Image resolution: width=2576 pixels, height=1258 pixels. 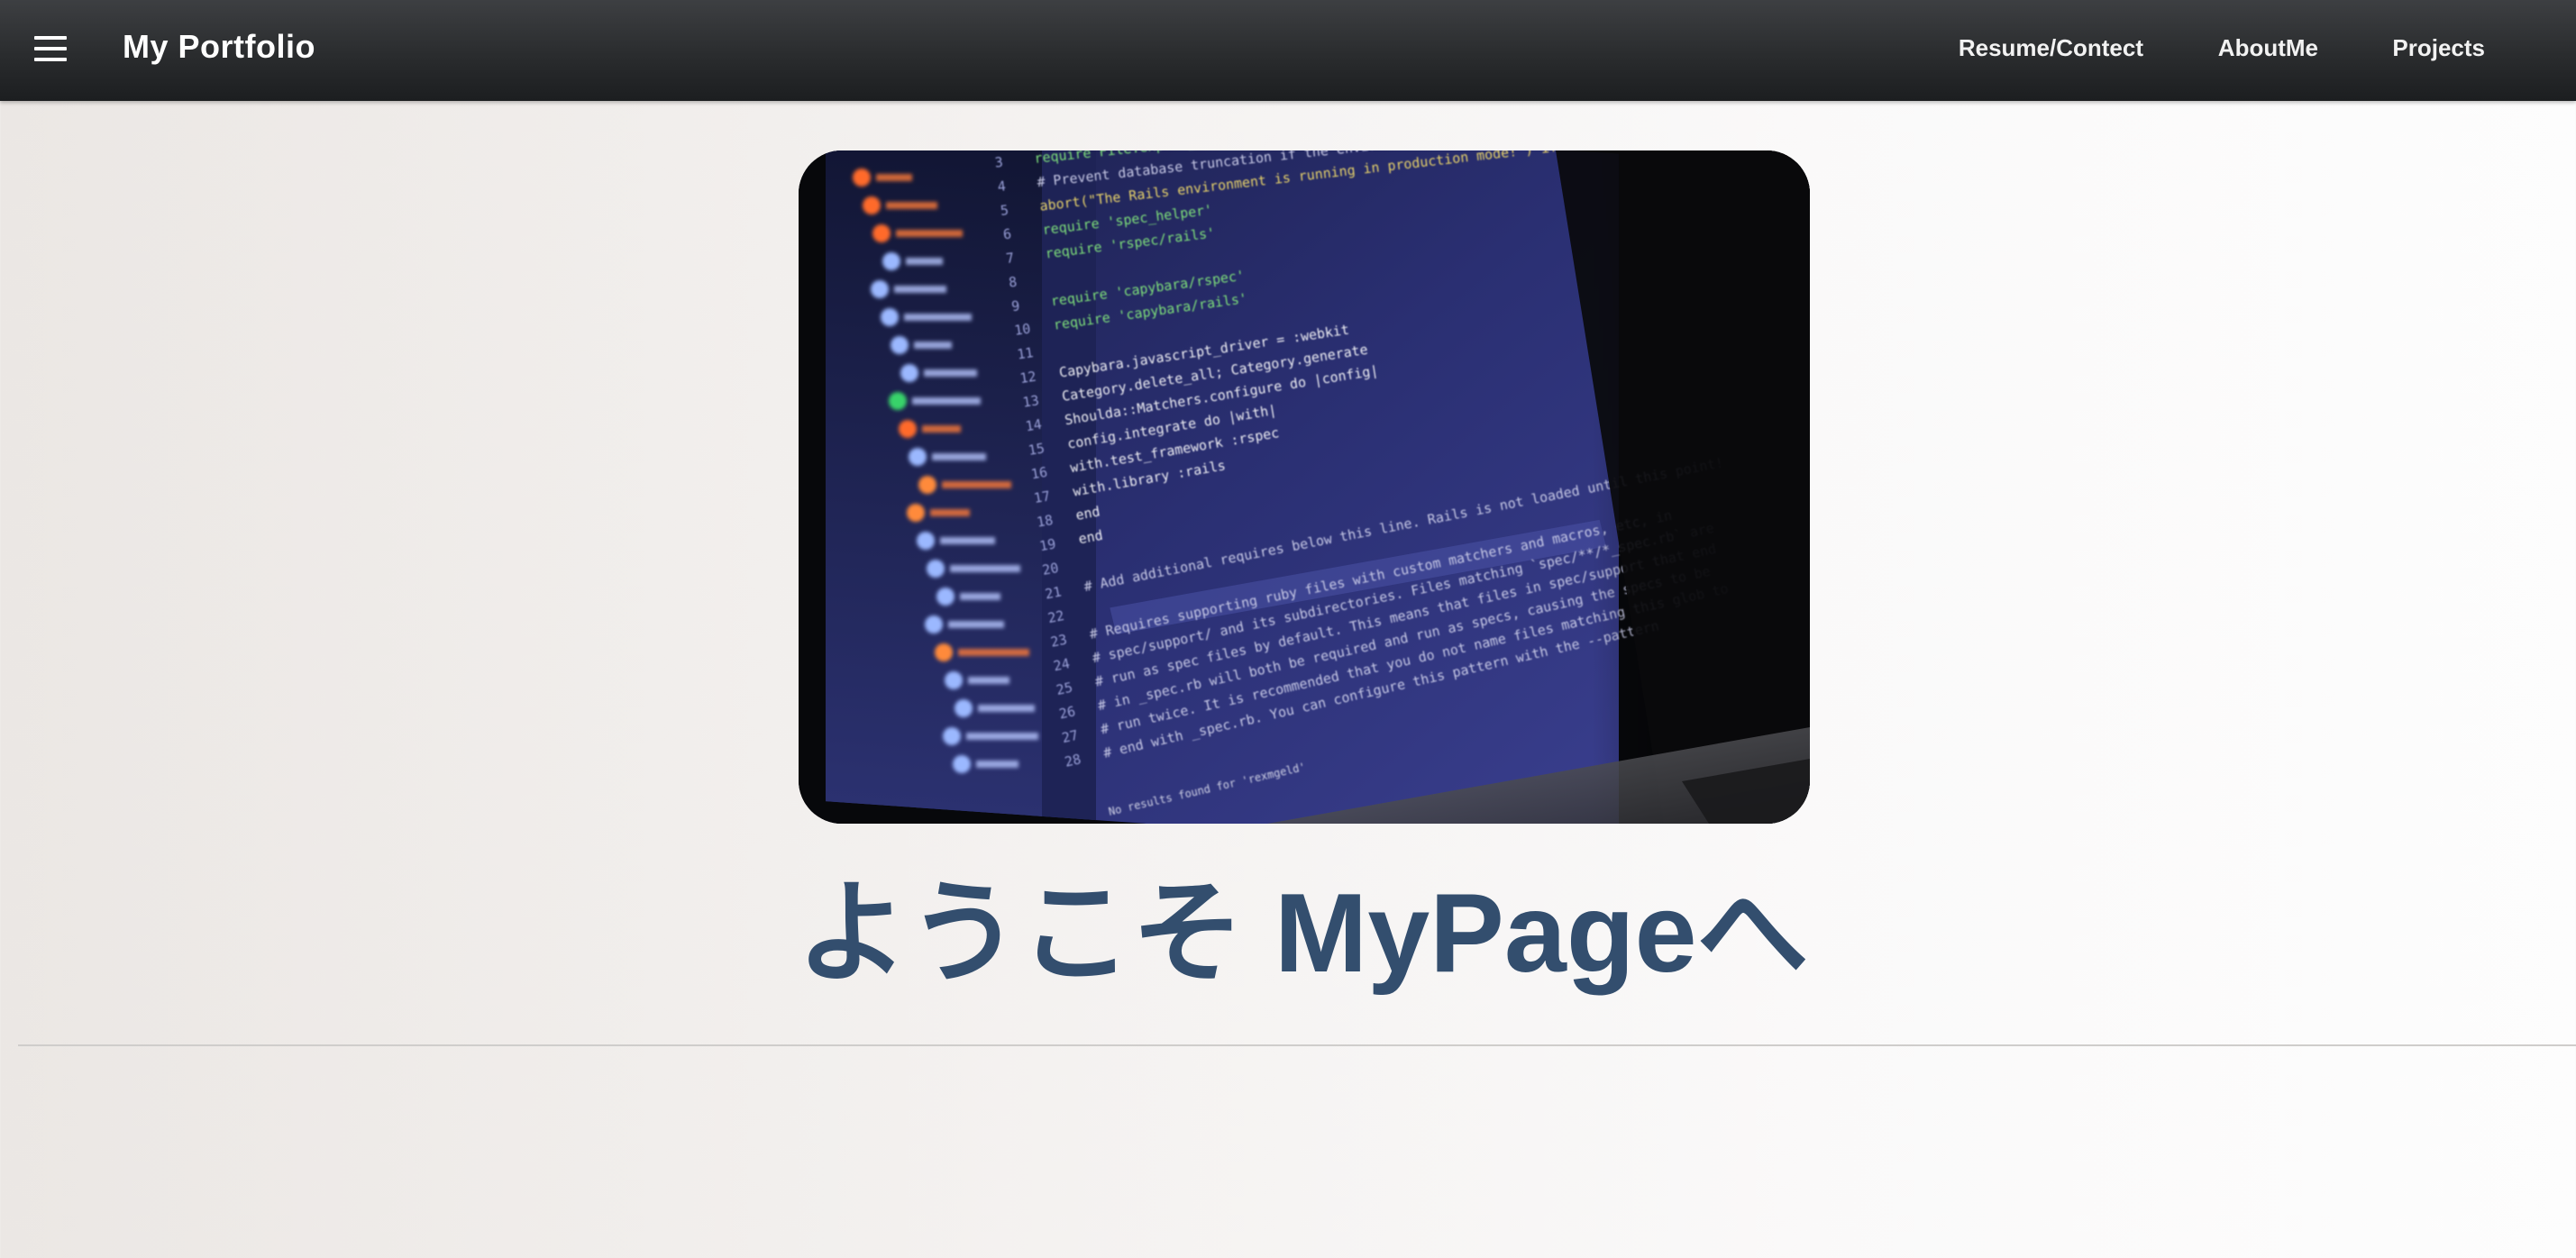 I want to click on code-line-number: 16, so click(x=1039, y=473).